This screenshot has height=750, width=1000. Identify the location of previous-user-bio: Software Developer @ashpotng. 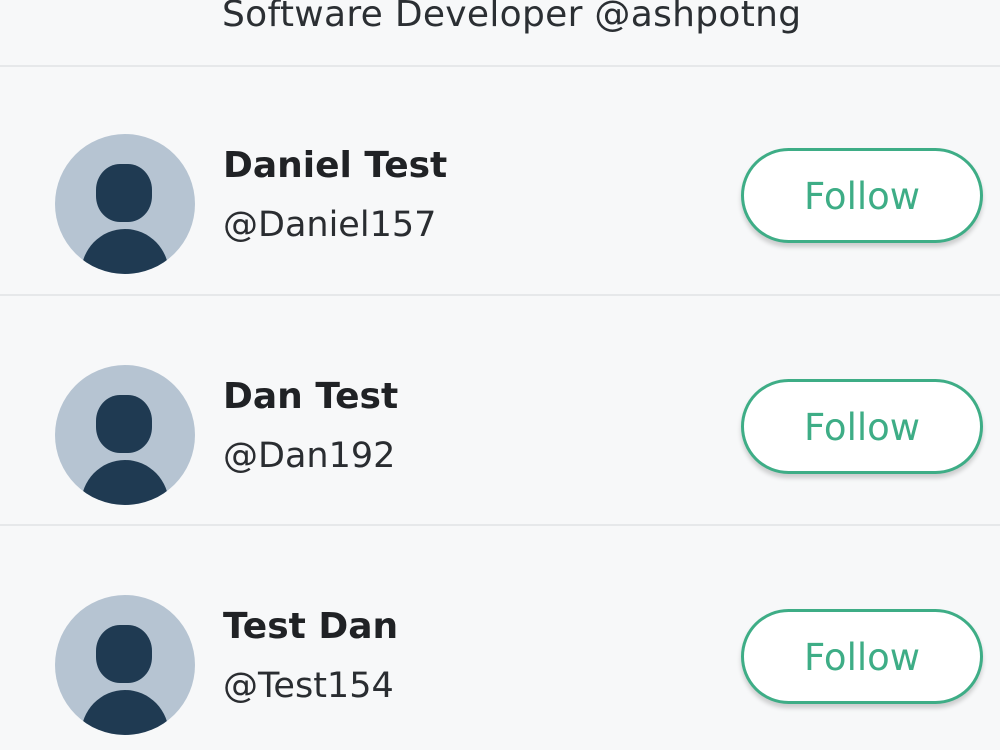
(512, 17).